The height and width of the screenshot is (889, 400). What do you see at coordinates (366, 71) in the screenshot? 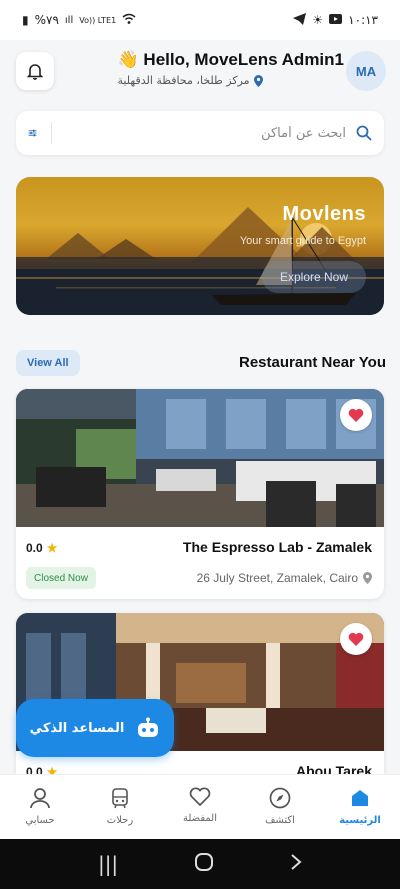
I see `avatar: MA` at bounding box center [366, 71].